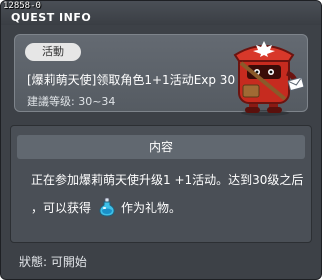  What do you see at coordinates (167, 180) in the screenshot?
I see `content-description-line1: 正在参加爆莉萌天使升级1 +1活动。达到30级之后` at bounding box center [167, 180].